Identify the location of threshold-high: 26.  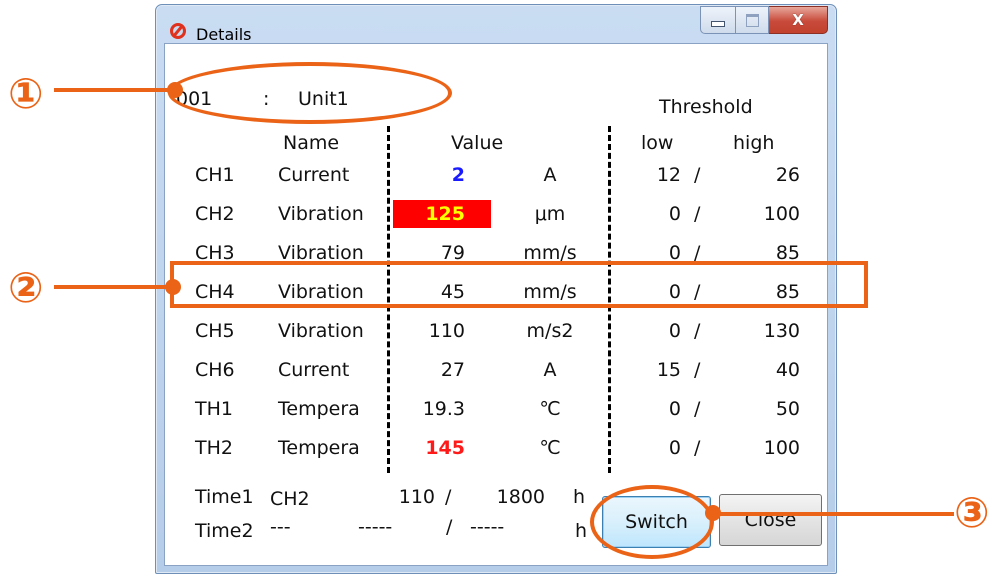
(787, 175).